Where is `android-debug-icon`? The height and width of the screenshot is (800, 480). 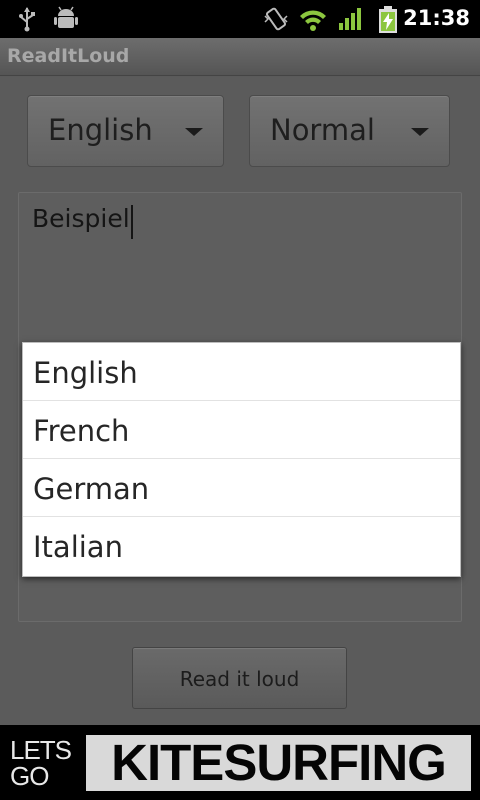 android-debug-icon is located at coordinates (66, 21).